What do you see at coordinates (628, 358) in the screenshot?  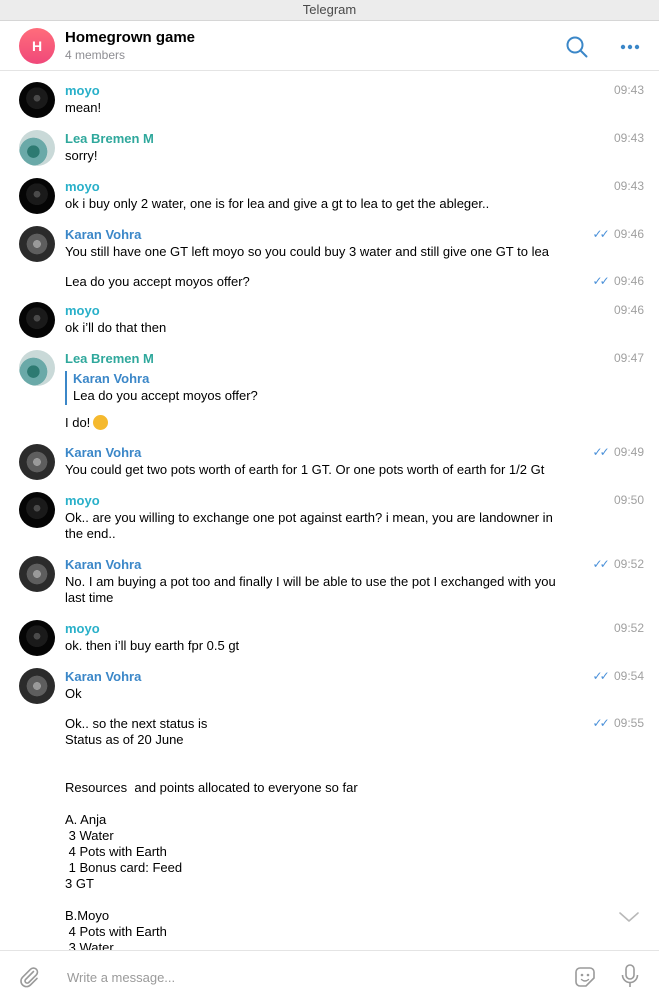 I see `message-time: 09:47` at bounding box center [628, 358].